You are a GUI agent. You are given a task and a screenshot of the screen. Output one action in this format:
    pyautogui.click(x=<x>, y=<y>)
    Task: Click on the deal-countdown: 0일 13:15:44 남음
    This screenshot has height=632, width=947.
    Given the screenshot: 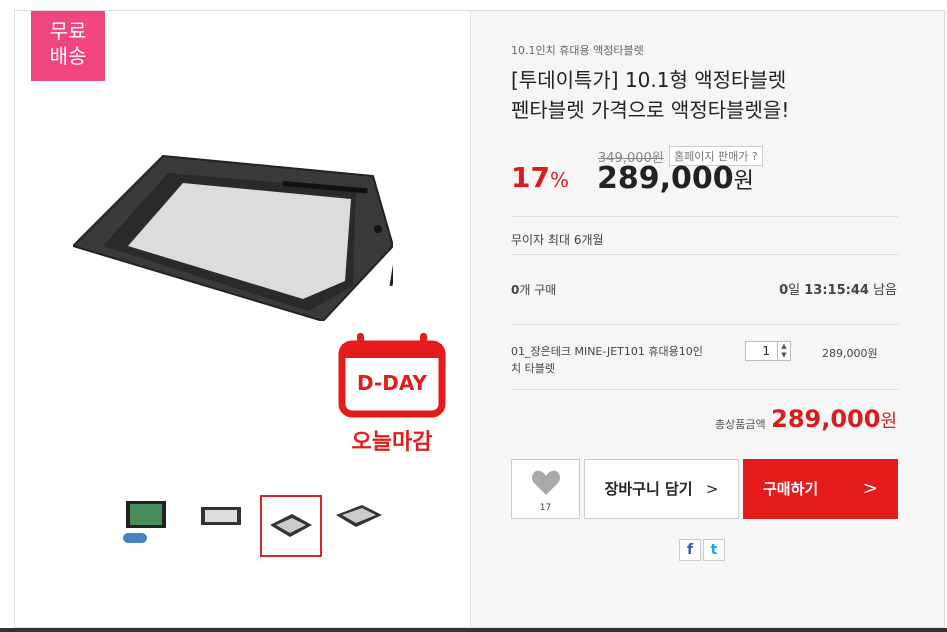 What is the action you would take?
    pyautogui.click(x=838, y=288)
    